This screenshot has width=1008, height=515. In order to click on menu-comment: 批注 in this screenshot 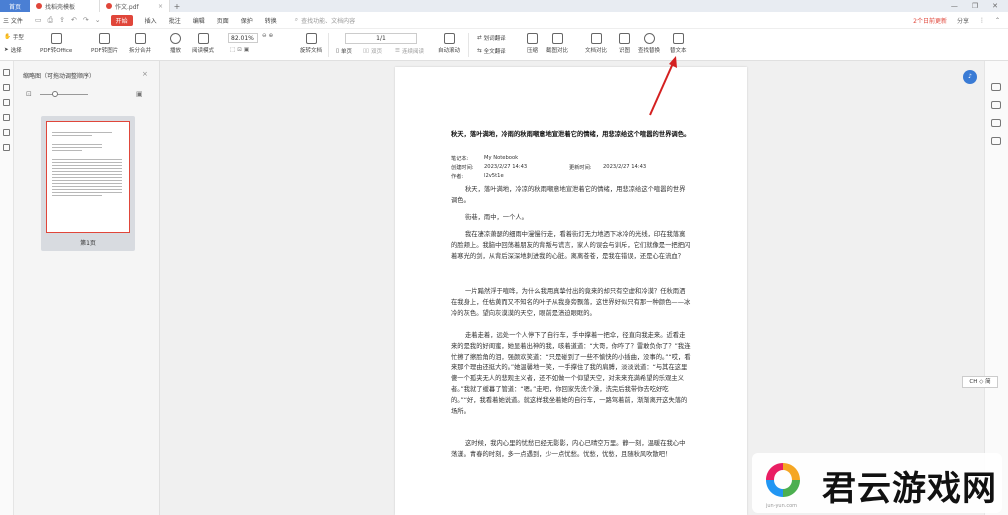, I will do `click(175, 20)`.